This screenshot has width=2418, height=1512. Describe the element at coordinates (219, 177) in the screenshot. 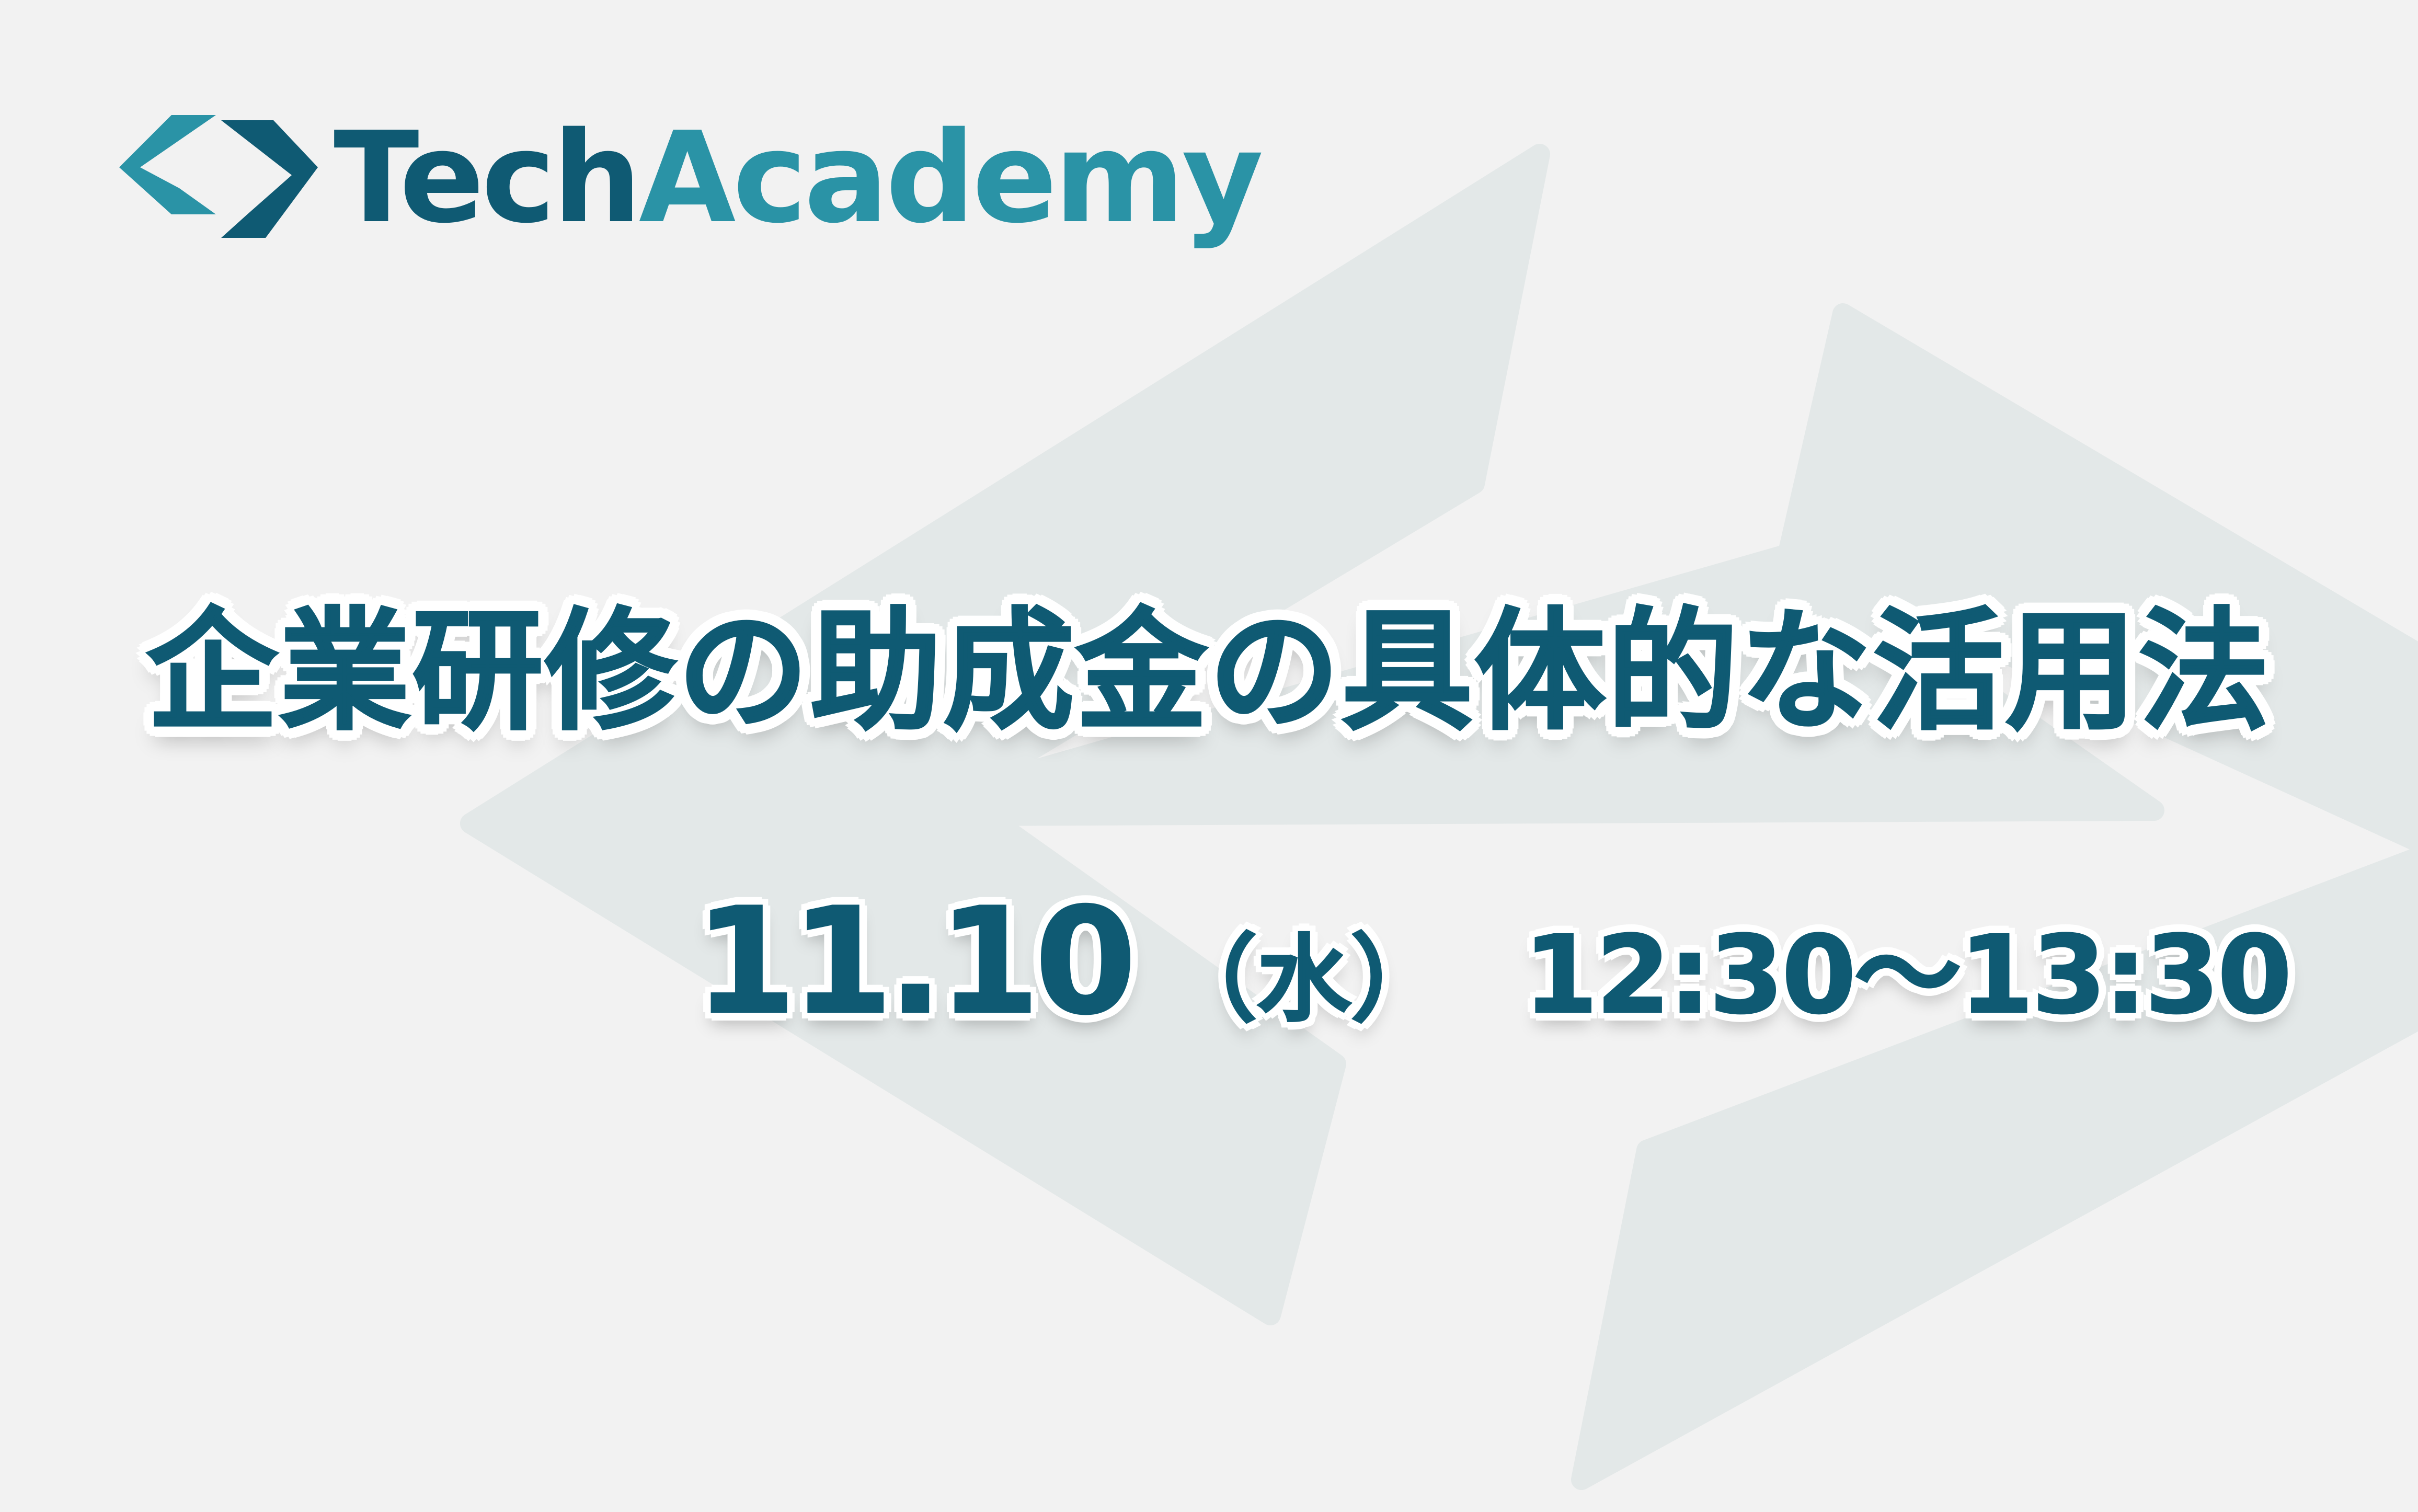

I see `code-brackets-icon` at that location.